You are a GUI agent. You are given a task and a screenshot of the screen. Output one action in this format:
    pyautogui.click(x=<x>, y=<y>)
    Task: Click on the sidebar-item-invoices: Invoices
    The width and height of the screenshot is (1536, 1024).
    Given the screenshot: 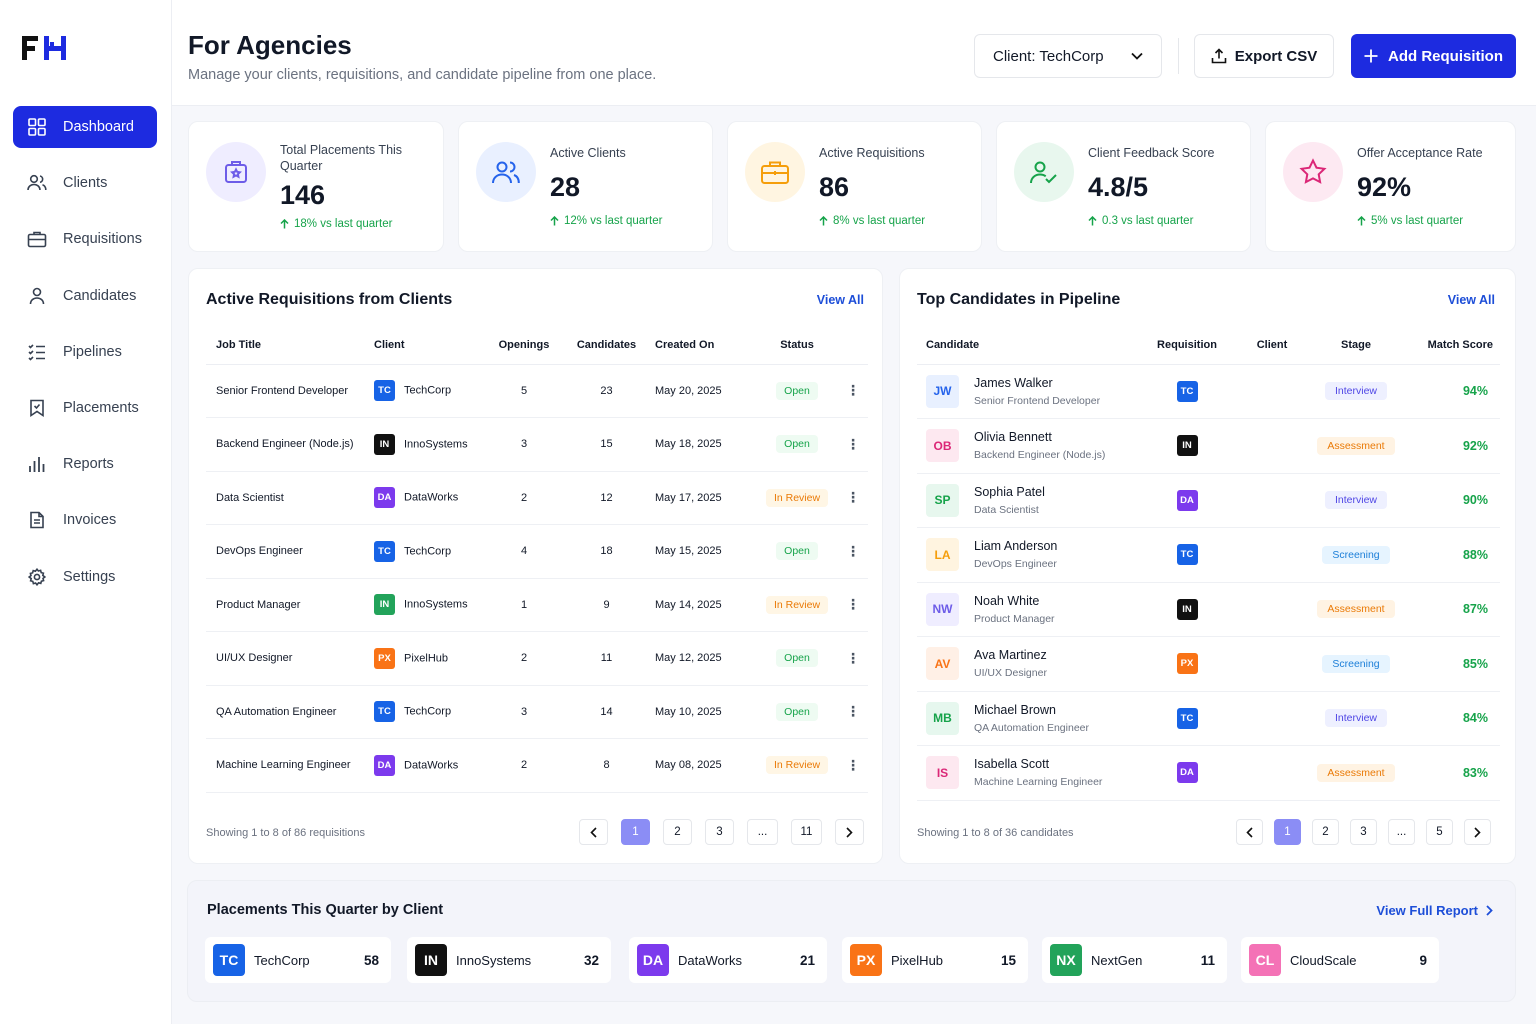 What is the action you would take?
    pyautogui.click(x=85, y=520)
    